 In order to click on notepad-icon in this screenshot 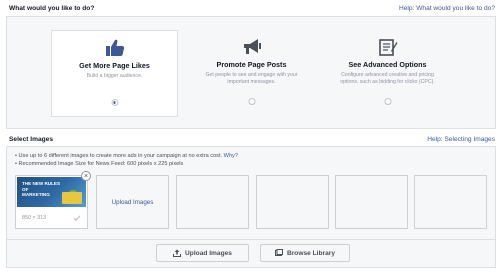, I will do `click(387, 47)`.